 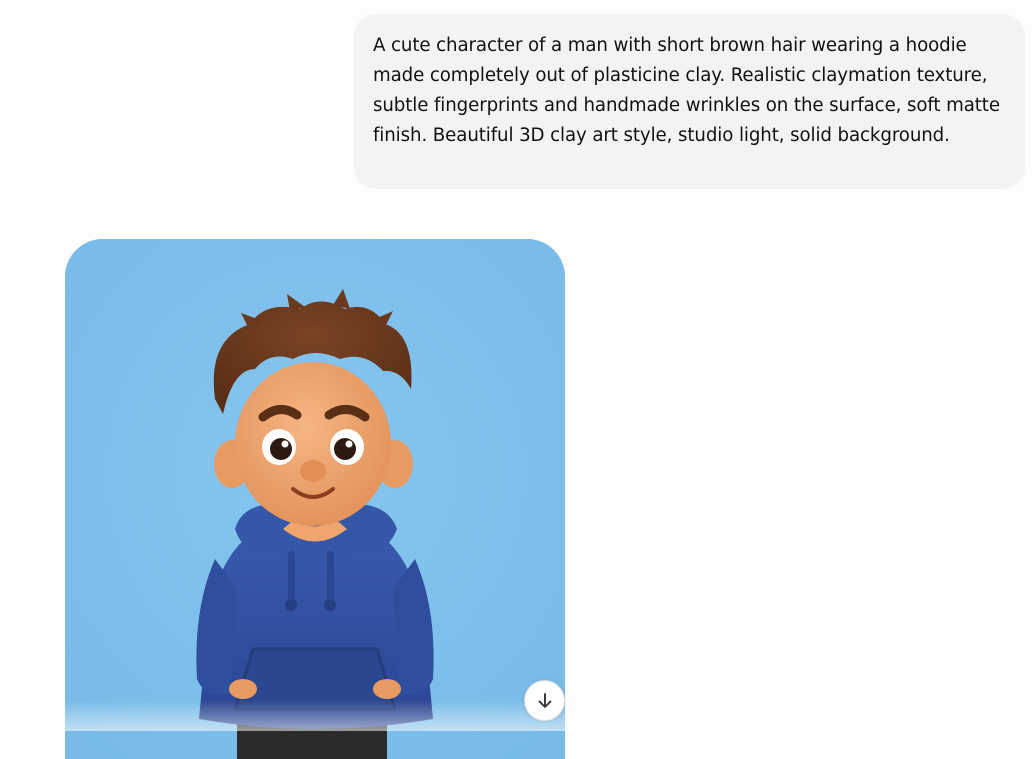 I want to click on hoodie-pocket, so click(x=315, y=679).